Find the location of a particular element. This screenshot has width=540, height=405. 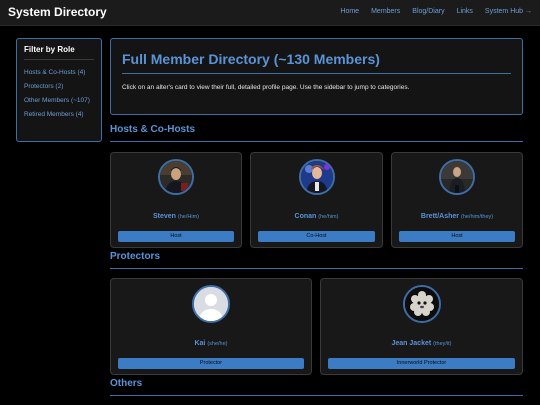

member-name-text: Steven is located at coordinates (164, 216).